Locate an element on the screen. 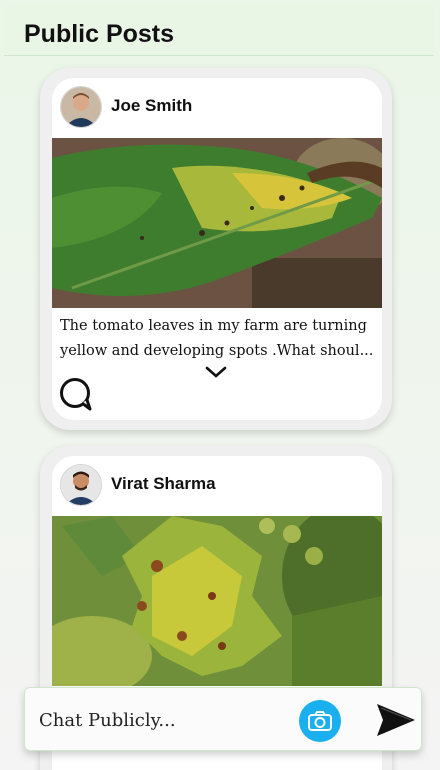  page-title: Public Posts is located at coordinates (99, 34).